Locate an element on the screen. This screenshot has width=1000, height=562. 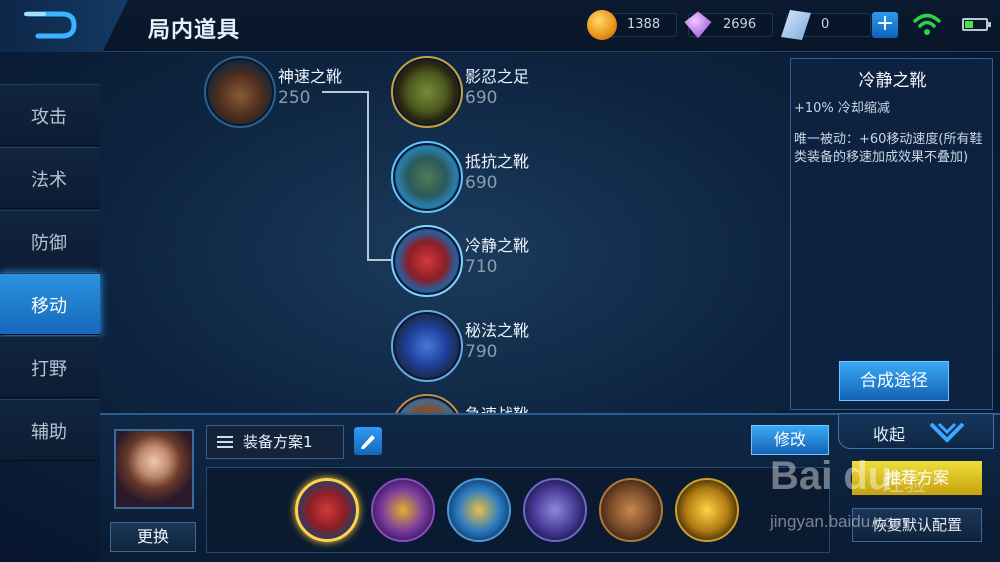
chevron-down-icon is located at coordinates (947, 432).